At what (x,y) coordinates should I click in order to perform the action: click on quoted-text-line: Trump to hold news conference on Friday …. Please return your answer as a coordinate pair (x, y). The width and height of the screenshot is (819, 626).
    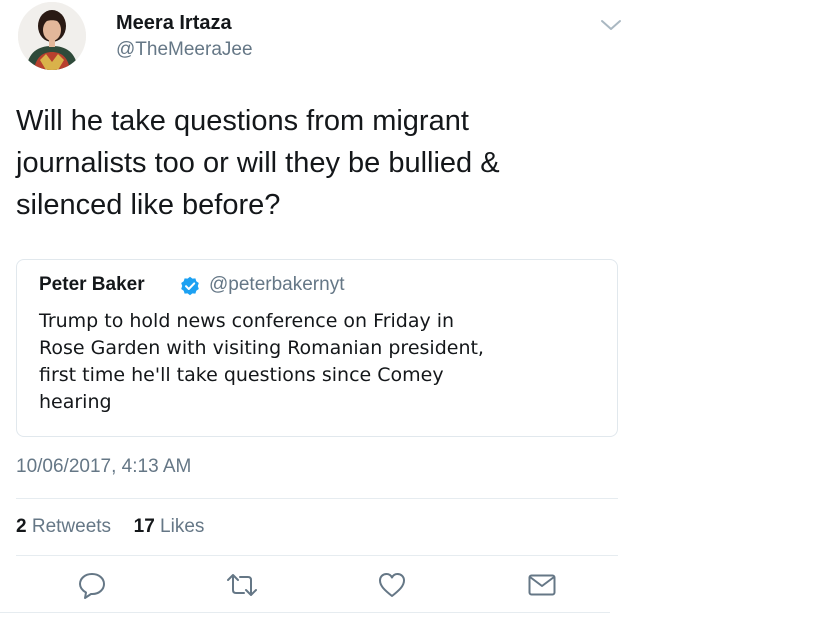
    Looking at the image, I should click on (247, 321).